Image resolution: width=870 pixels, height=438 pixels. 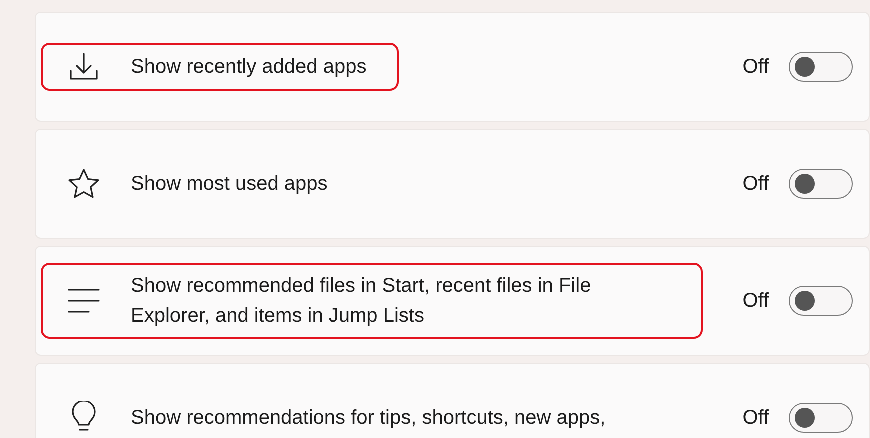 What do you see at coordinates (84, 67) in the screenshot?
I see `download-icon` at bounding box center [84, 67].